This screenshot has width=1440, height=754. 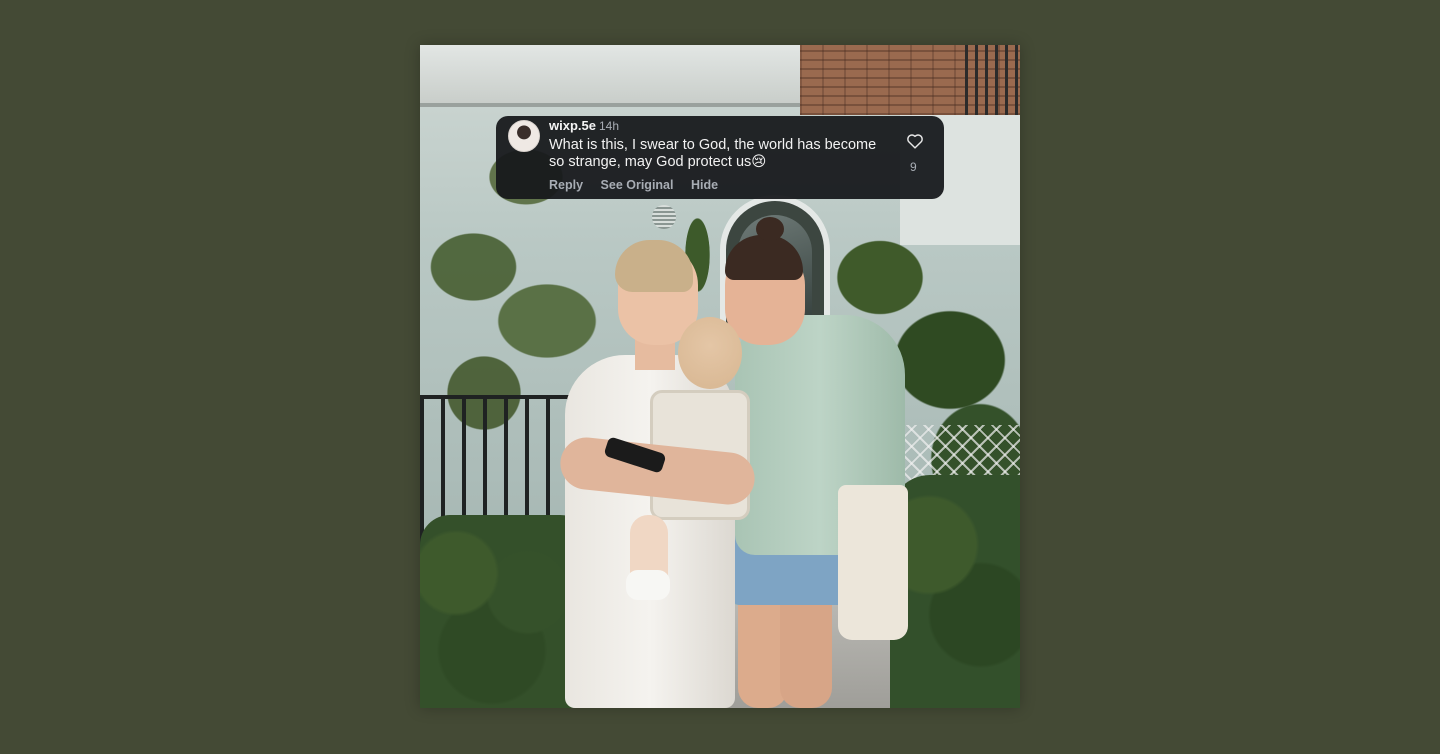 What do you see at coordinates (770, 229) in the screenshot?
I see `woman-right-bun` at bounding box center [770, 229].